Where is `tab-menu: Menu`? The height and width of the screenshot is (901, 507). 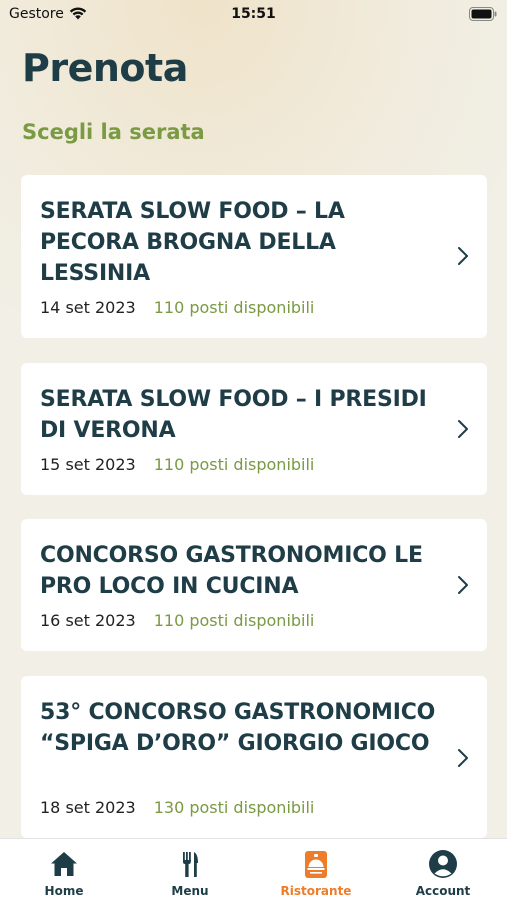
tab-menu: Menu is located at coordinates (190, 870).